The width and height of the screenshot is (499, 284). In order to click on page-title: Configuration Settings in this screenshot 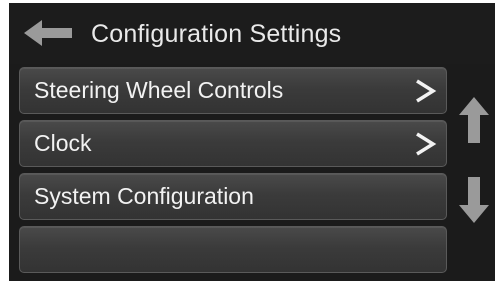, I will do `click(216, 34)`.